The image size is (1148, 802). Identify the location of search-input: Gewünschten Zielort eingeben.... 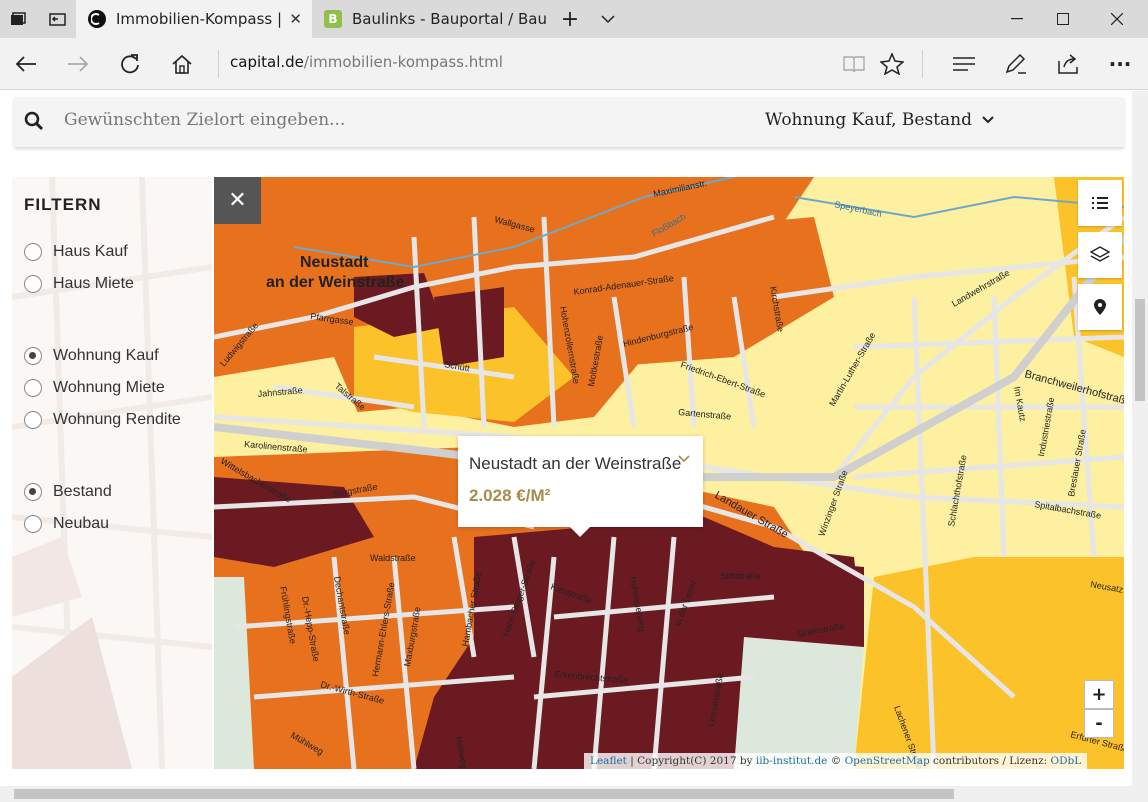
(204, 120).